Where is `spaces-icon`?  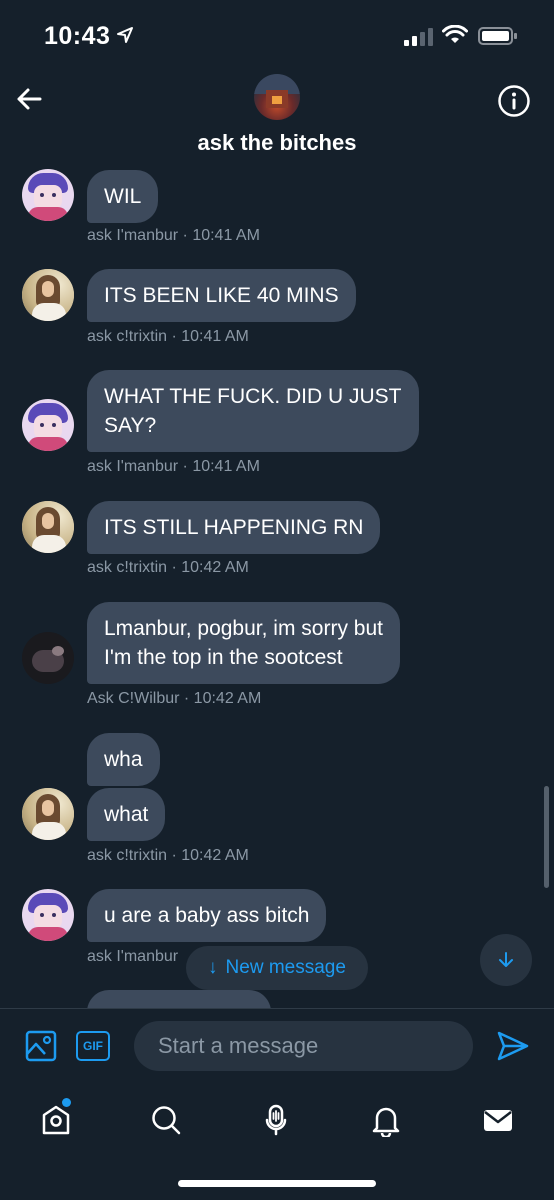 spaces-icon is located at coordinates (276, 1120).